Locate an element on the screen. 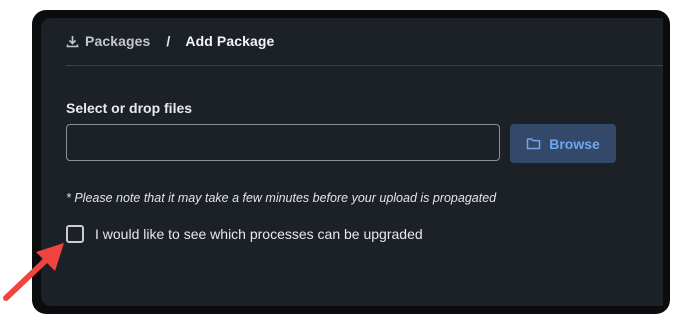  breadcrumb-packages-link: Packages is located at coordinates (108, 41).